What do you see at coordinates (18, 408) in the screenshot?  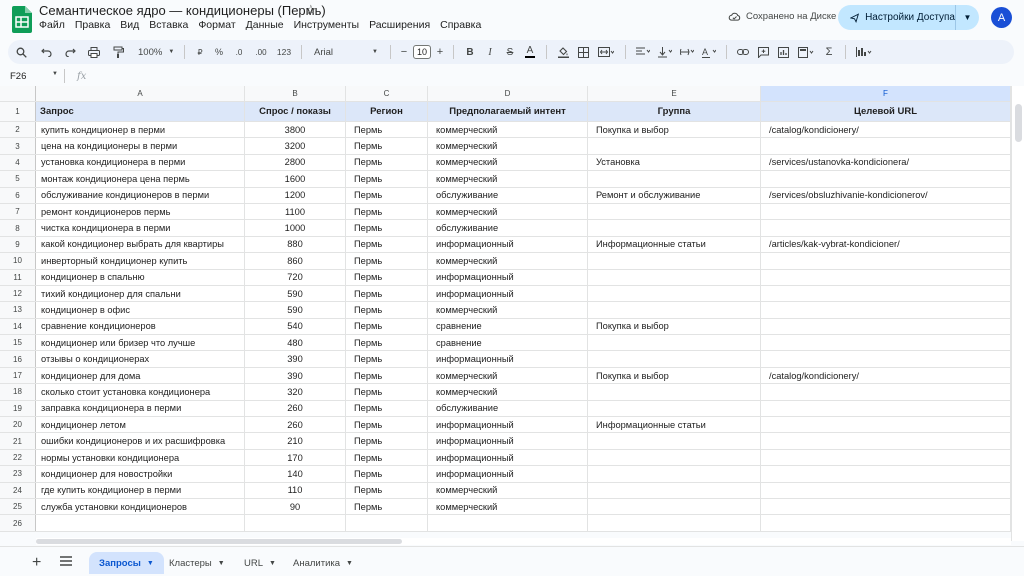 I see `row-number: 19` at bounding box center [18, 408].